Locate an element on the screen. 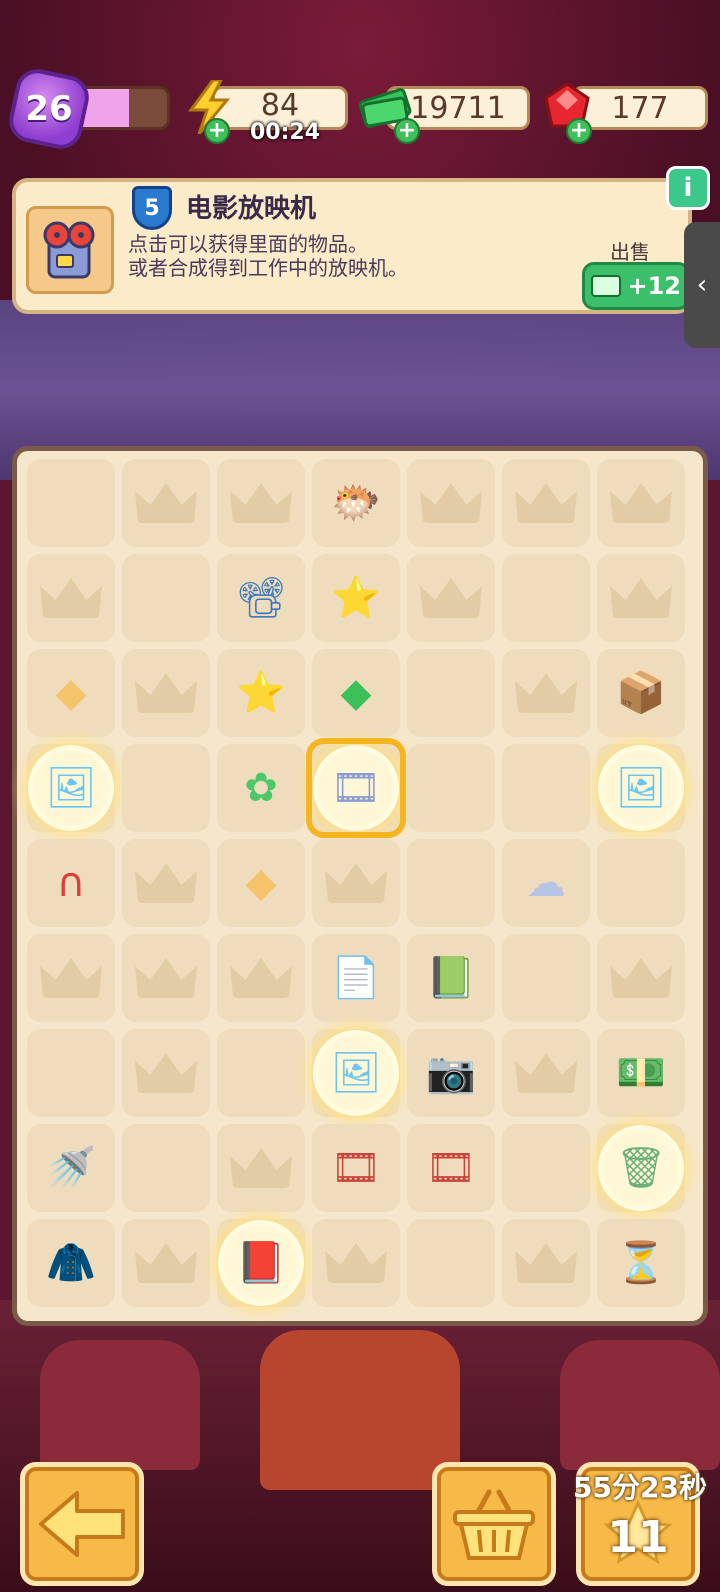 This screenshot has height=1592, width=720. magnet-item: ∩ is located at coordinates (71, 883).